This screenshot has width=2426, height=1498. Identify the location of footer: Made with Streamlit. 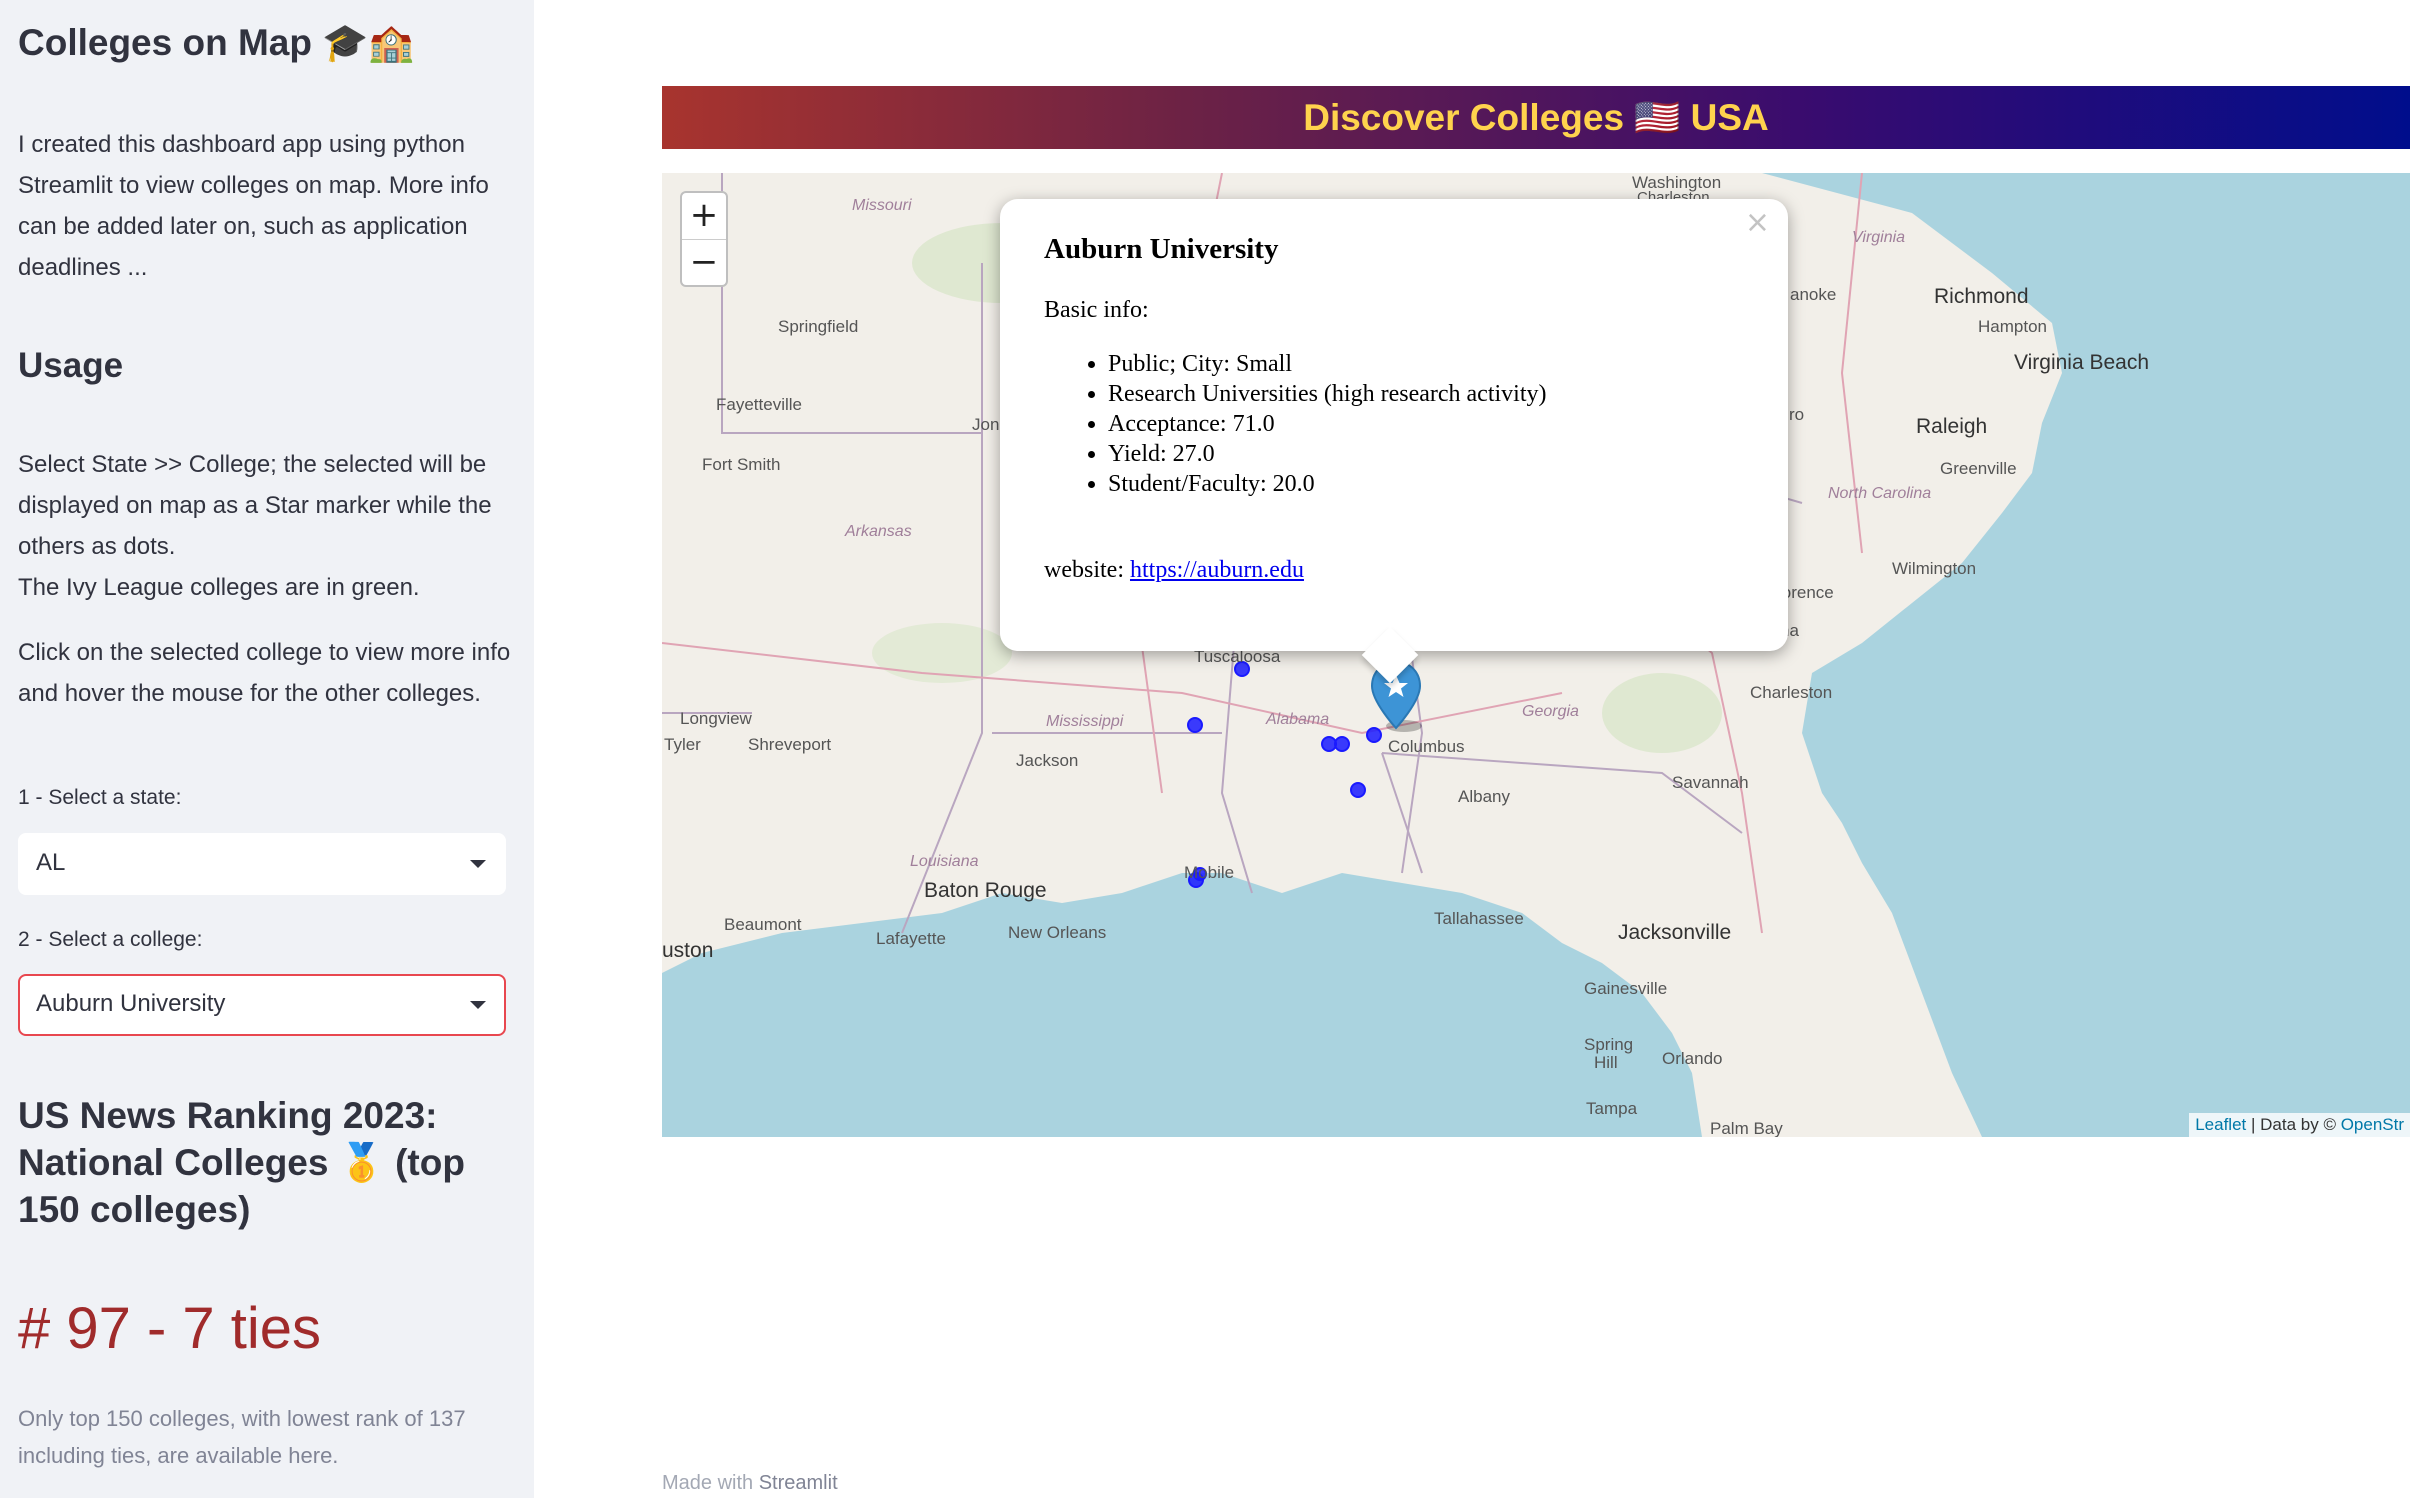
(750, 1483).